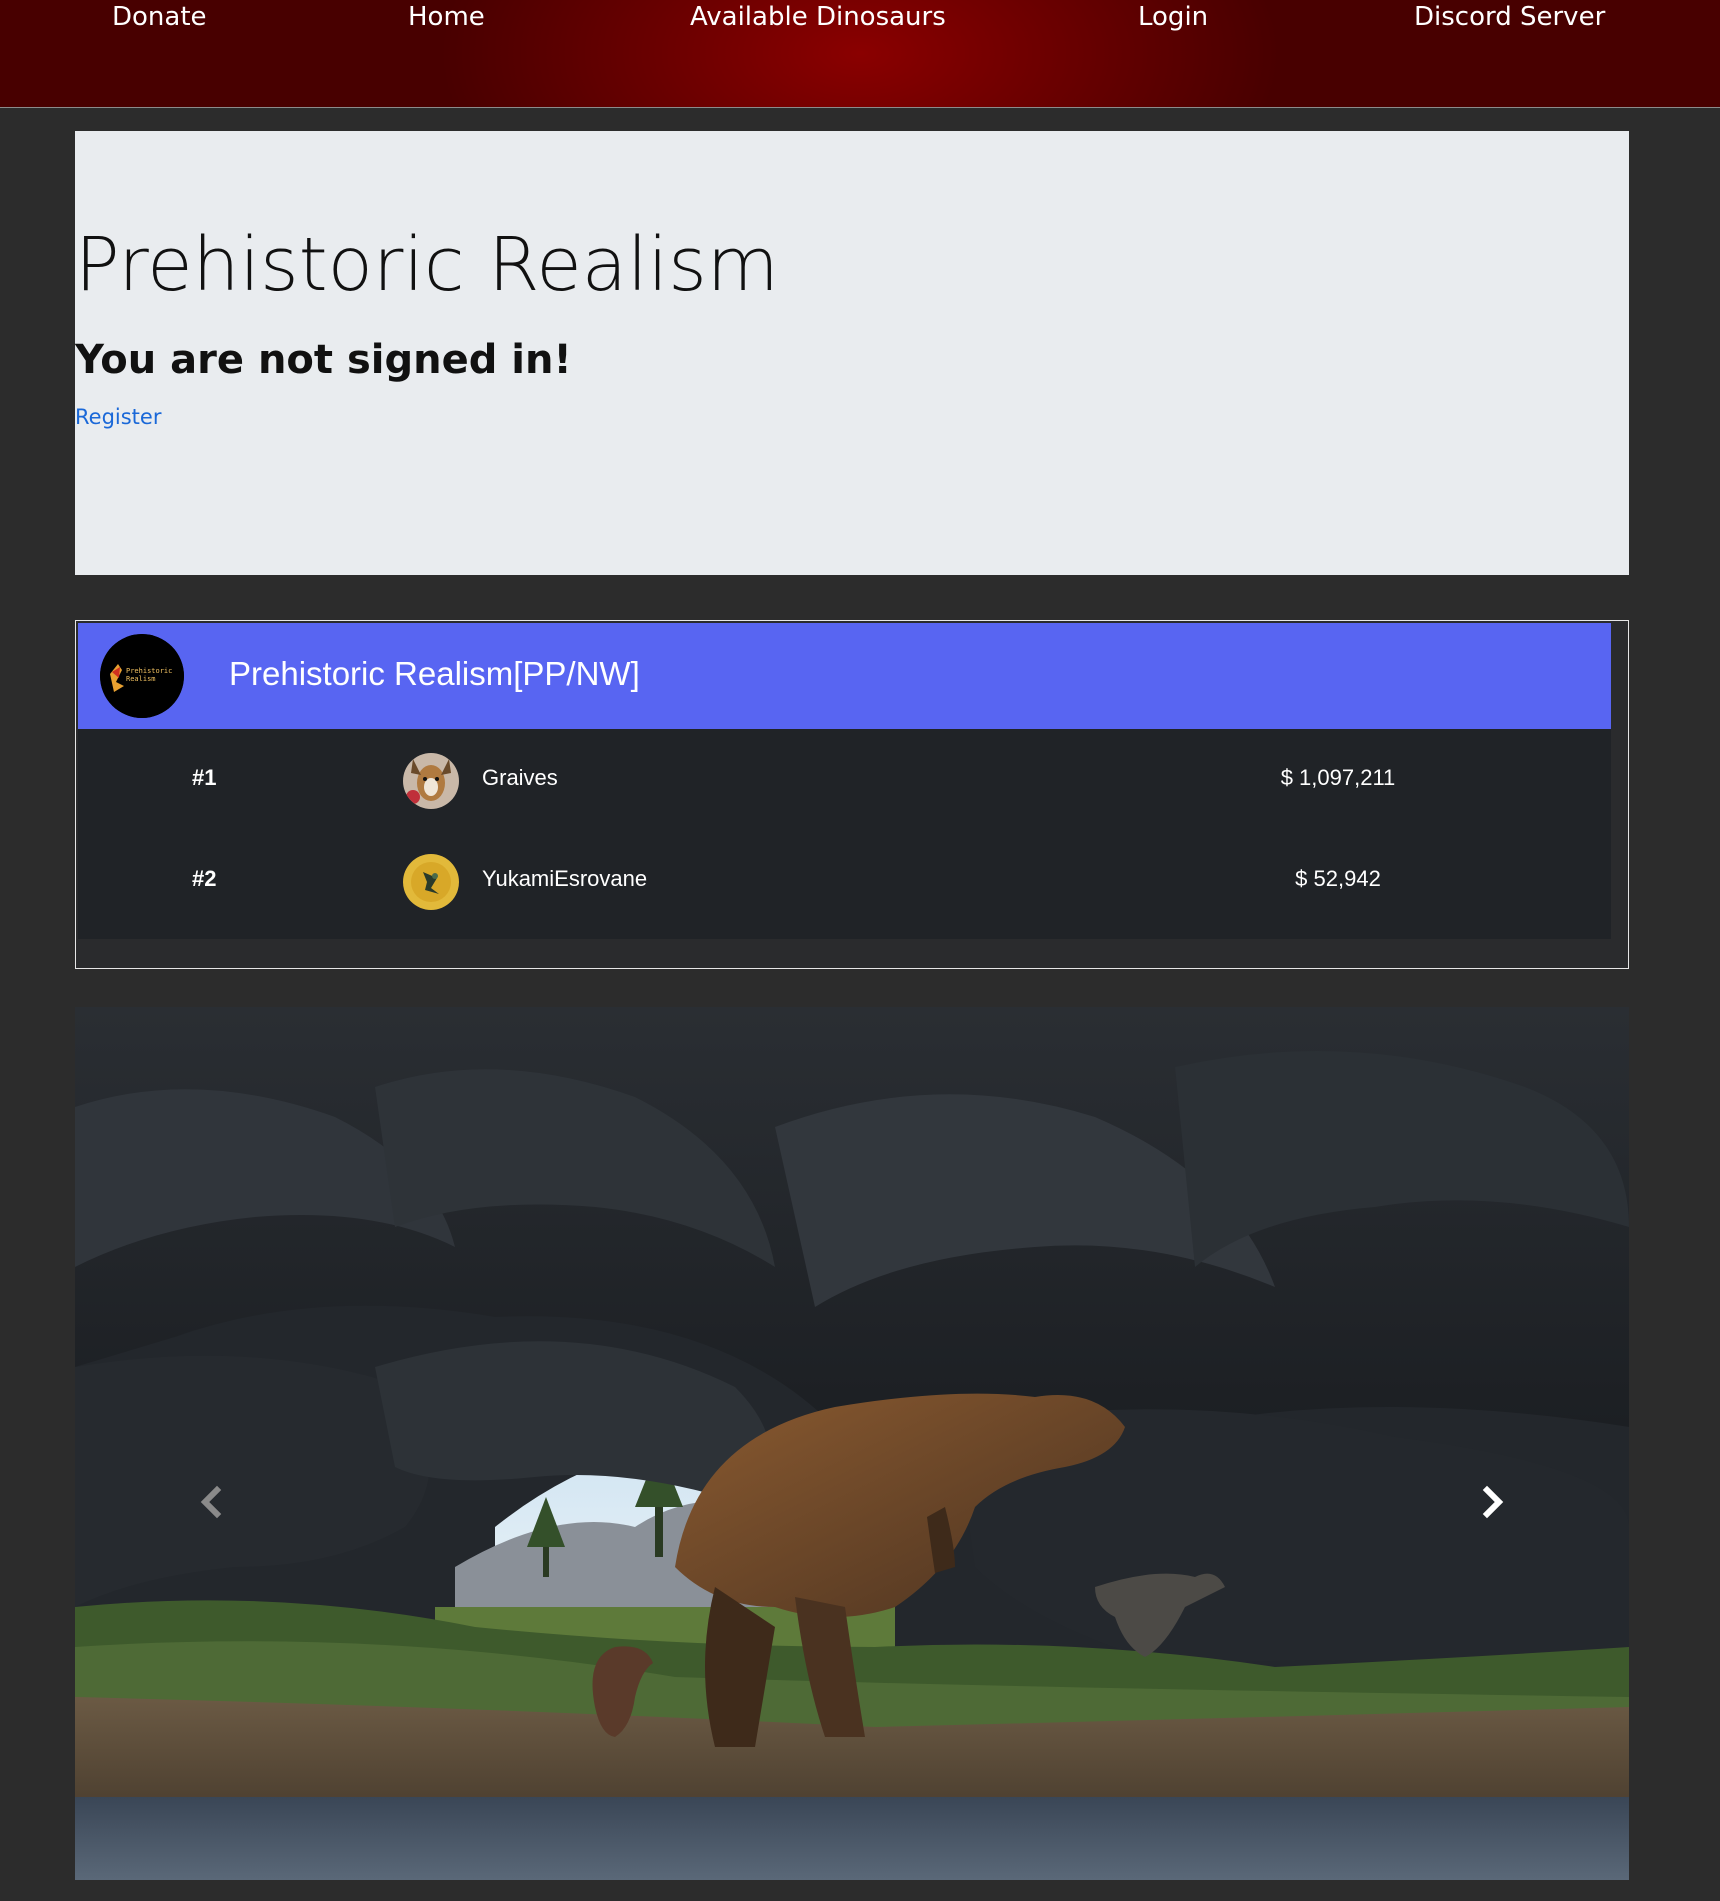 The height and width of the screenshot is (1901, 1720). What do you see at coordinates (565, 878) in the screenshot?
I see `username: YukamiEsrovane` at bounding box center [565, 878].